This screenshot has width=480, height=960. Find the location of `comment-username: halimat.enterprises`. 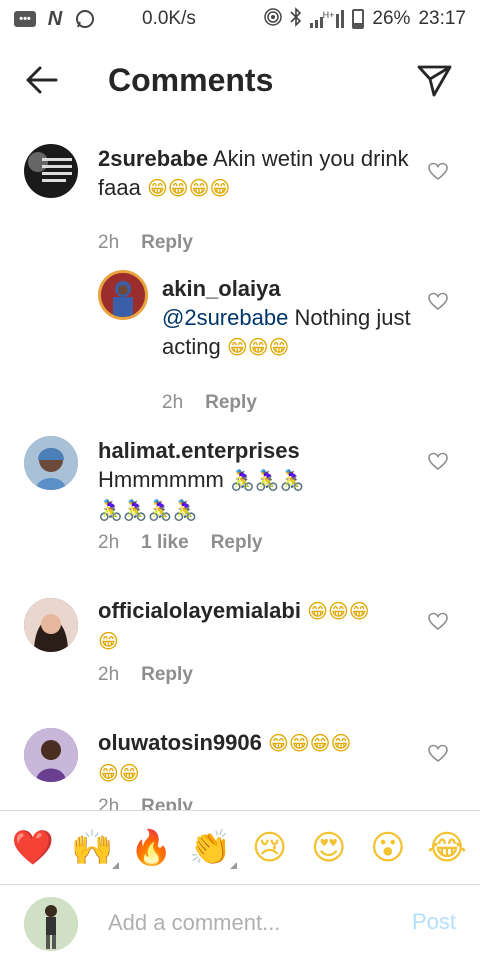

comment-username: halimat.enterprises is located at coordinates (199, 450).